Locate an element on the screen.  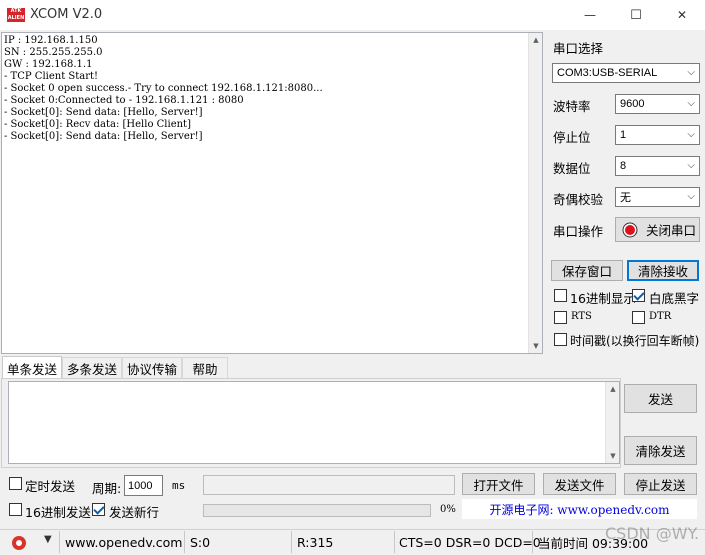
rts-label: RTS is located at coordinates (581, 316).